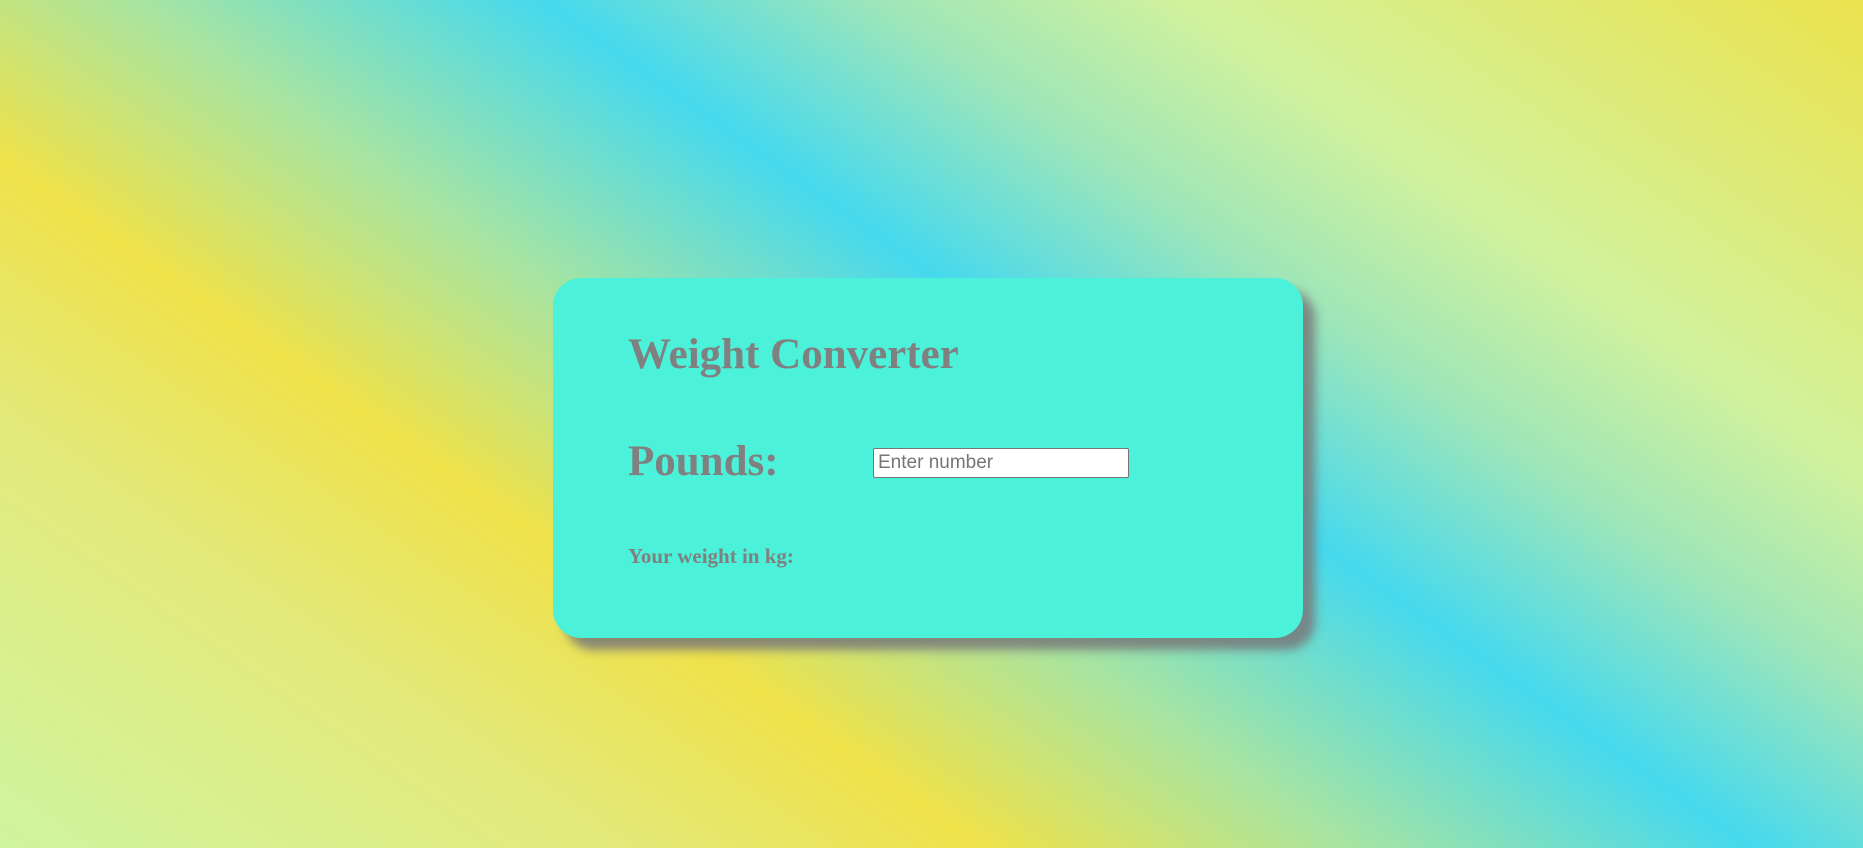 The width and height of the screenshot is (1863, 848). Describe the element at coordinates (793, 354) in the screenshot. I see `page-title: Weight Converter` at that location.